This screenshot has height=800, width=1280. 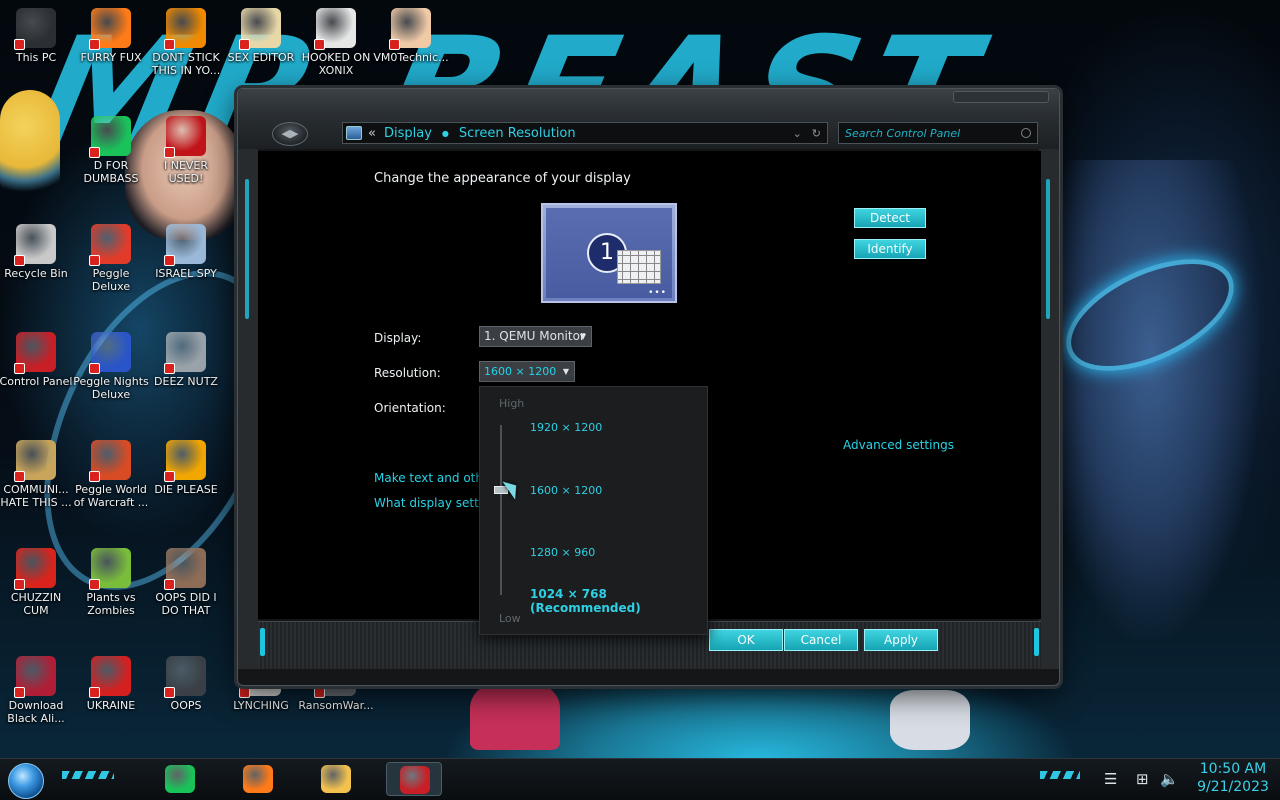 What do you see at coordinates (35, 29) in the screenshot?
I see `monitor-icon` at bounding box center [35, 29].